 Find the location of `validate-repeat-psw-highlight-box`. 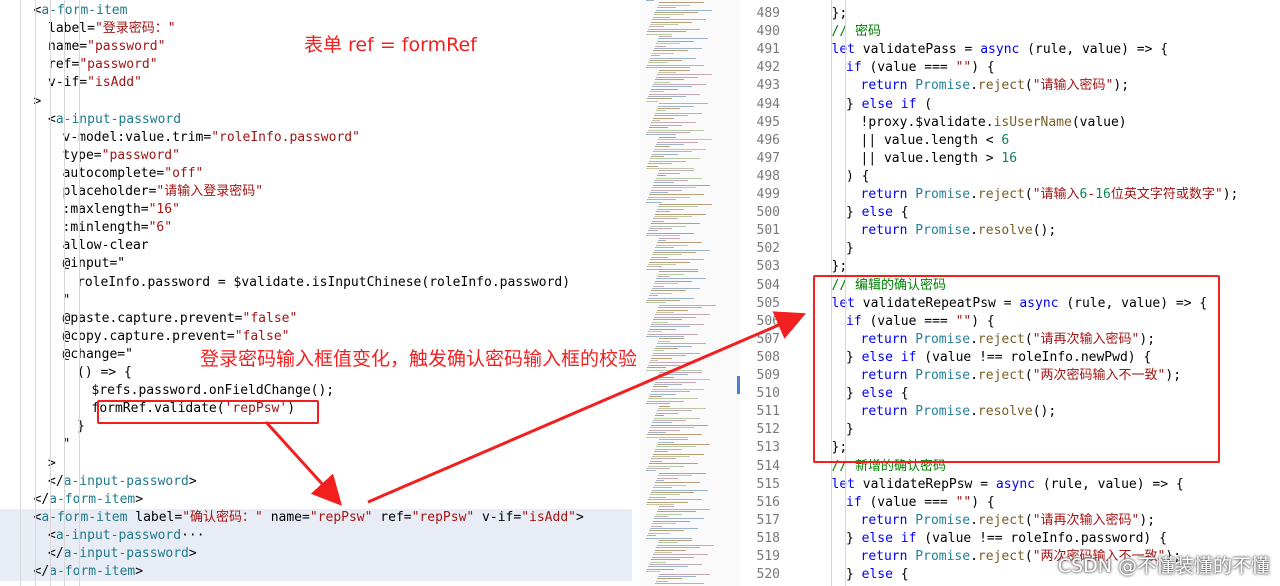

validate-repeat-psw-highlight-box is located at coordinates (1016, 369).